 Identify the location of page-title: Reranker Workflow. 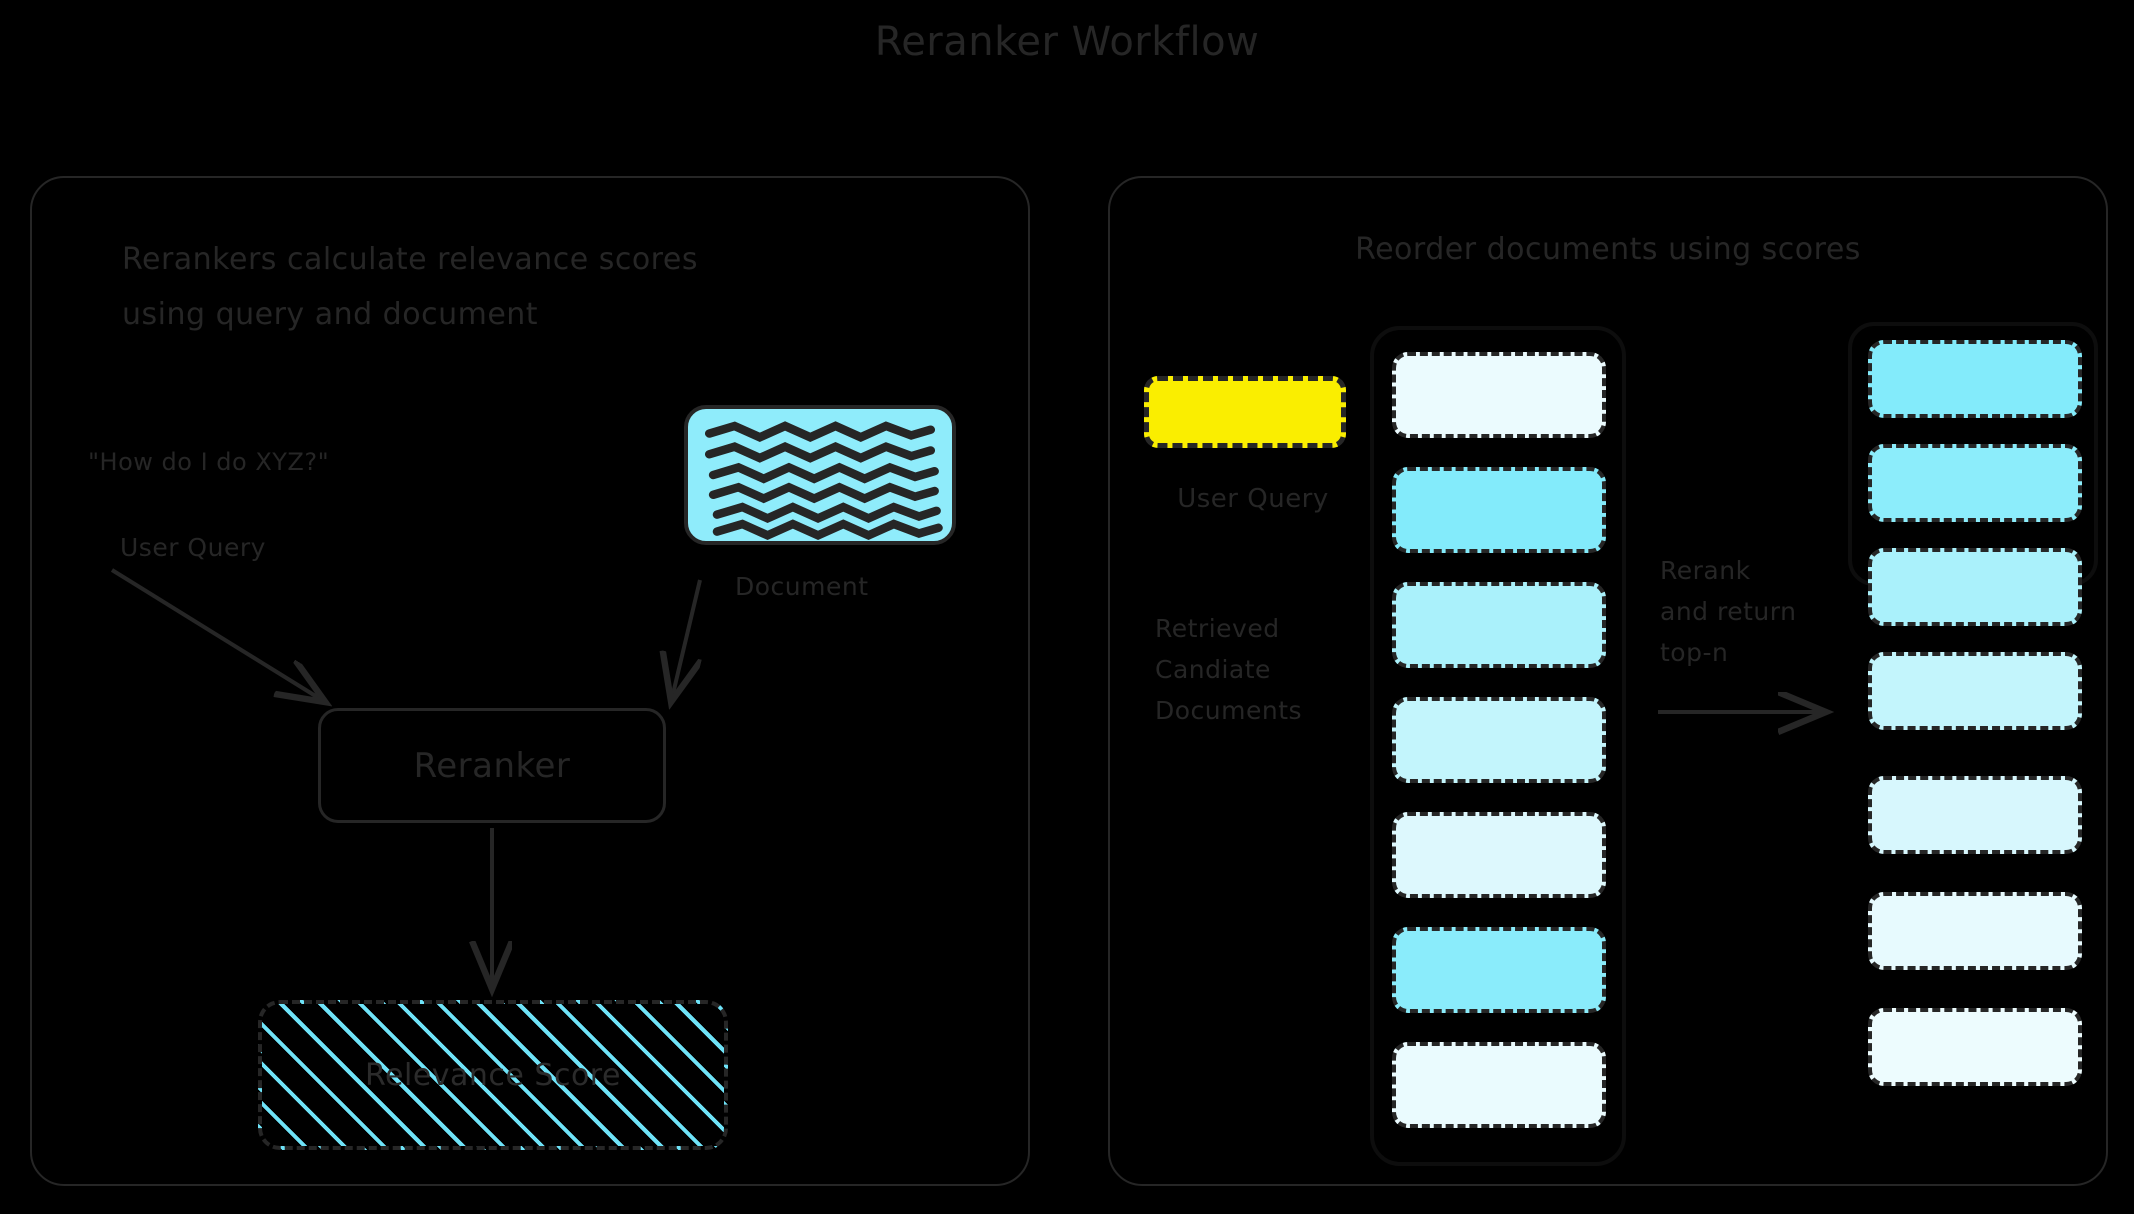
(1067, 42).